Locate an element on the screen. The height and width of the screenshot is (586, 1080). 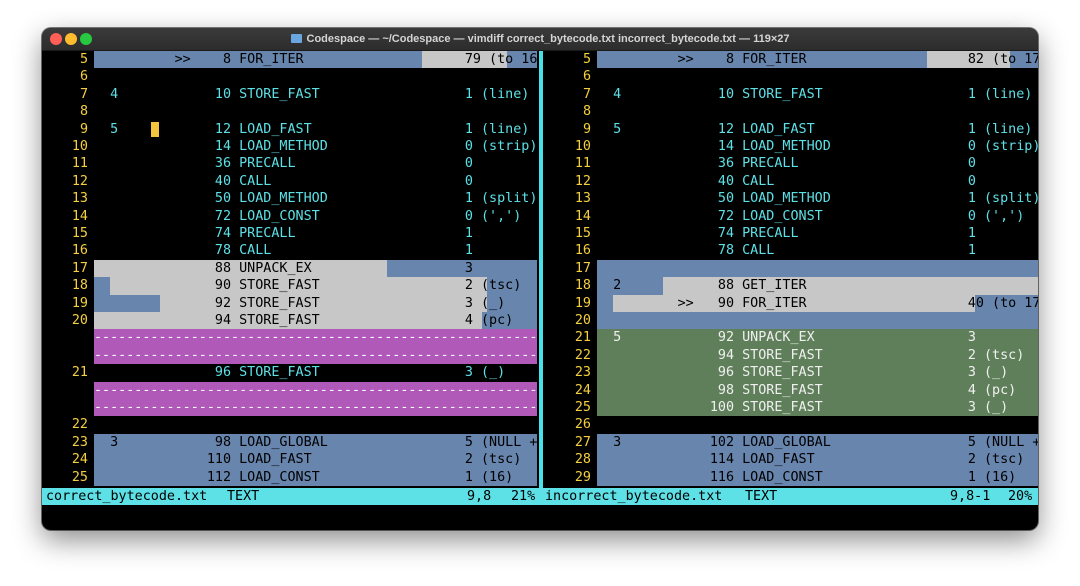
code-text: 88 UNPACK_EX 3 is located at coordinates (283, 268).